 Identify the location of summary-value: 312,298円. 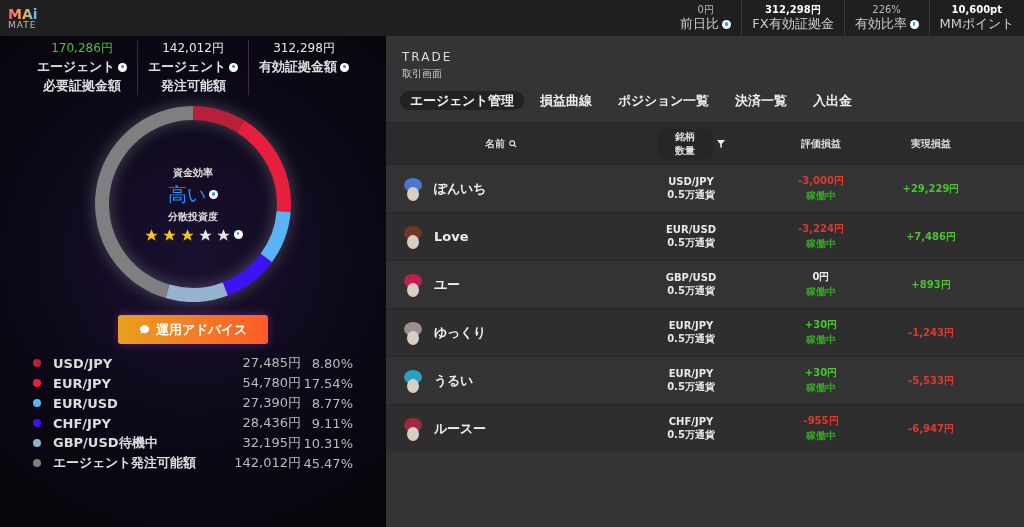
(304, 48).